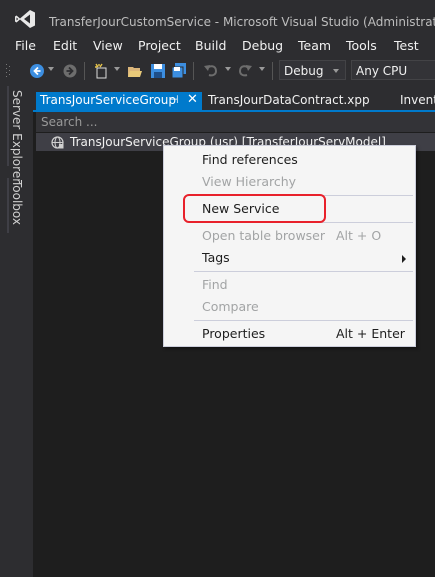  What do you see at coordinates (57, 142) in the screenshot?
I see `service-group-icon` at bounding box center [57, 142].